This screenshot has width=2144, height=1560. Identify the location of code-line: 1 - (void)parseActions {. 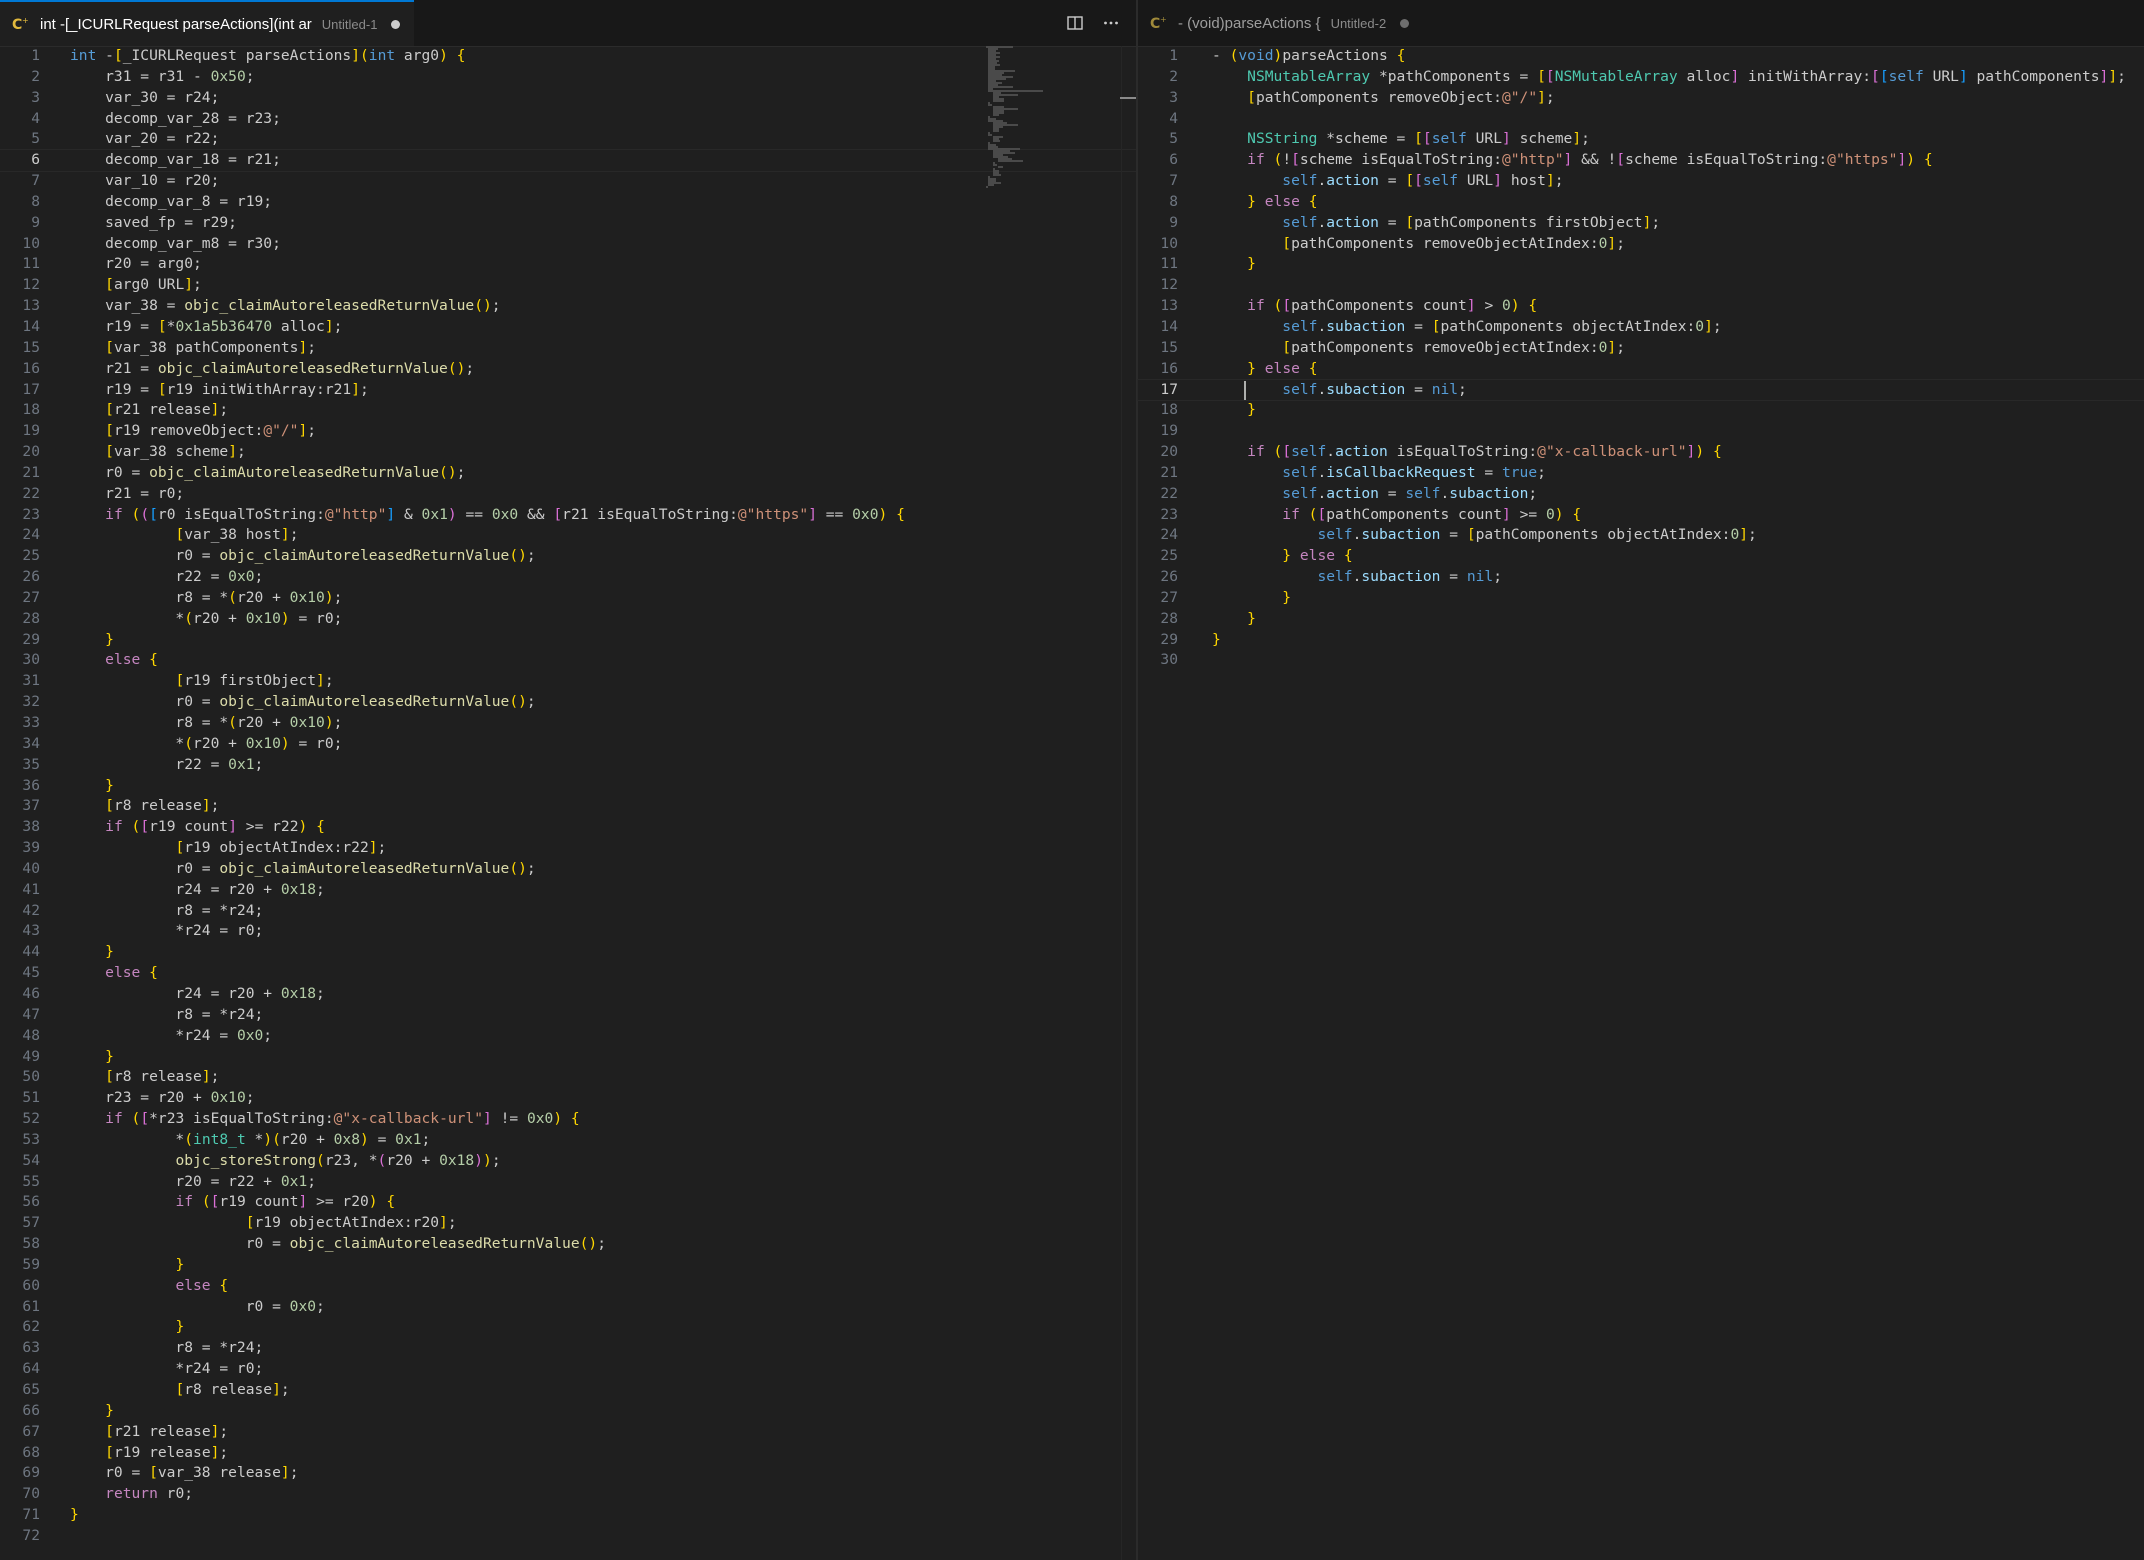
(1641, 56).